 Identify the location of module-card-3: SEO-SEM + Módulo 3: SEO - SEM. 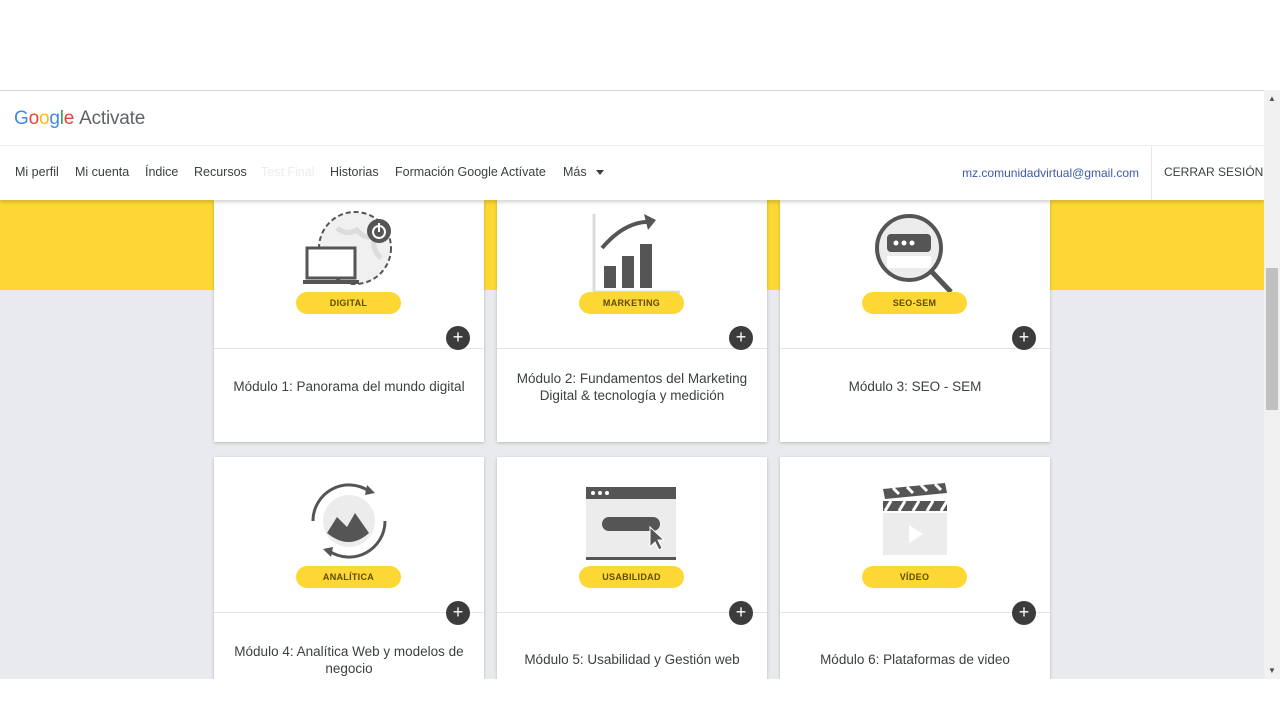
(915, 321).